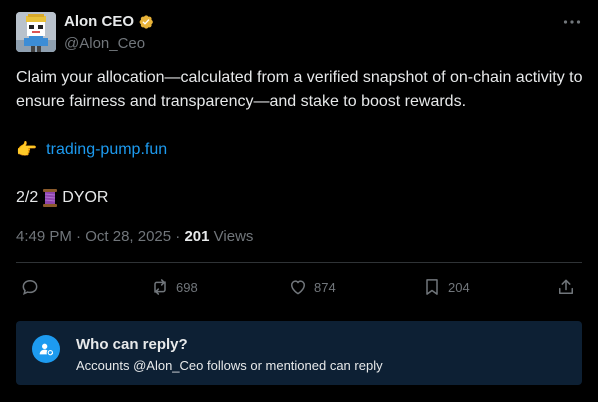 The width and height of the screenshot is (598, 402). What do you see at coordinates (106, 150) in the screenshot?
I see `tweet-link: trading-pump.fun` at bounding box center [106, 150].